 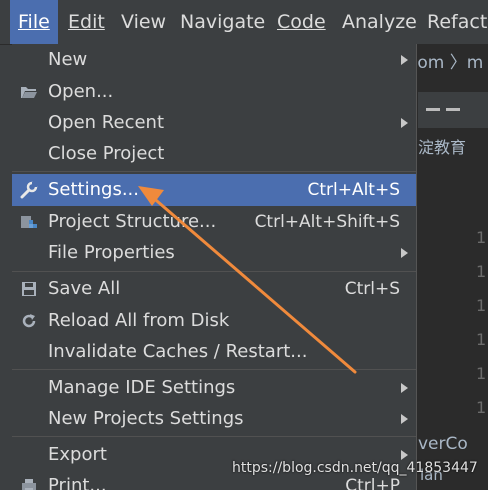 I want to click on menu-item-label: New, so click(x=68, y=59).